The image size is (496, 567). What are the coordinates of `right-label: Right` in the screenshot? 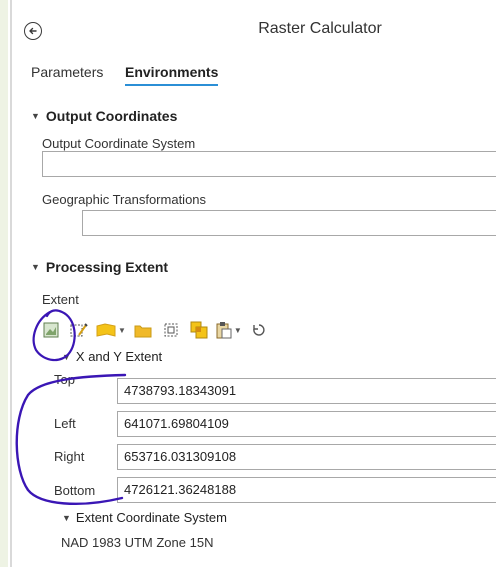 It's located at (69, 456).